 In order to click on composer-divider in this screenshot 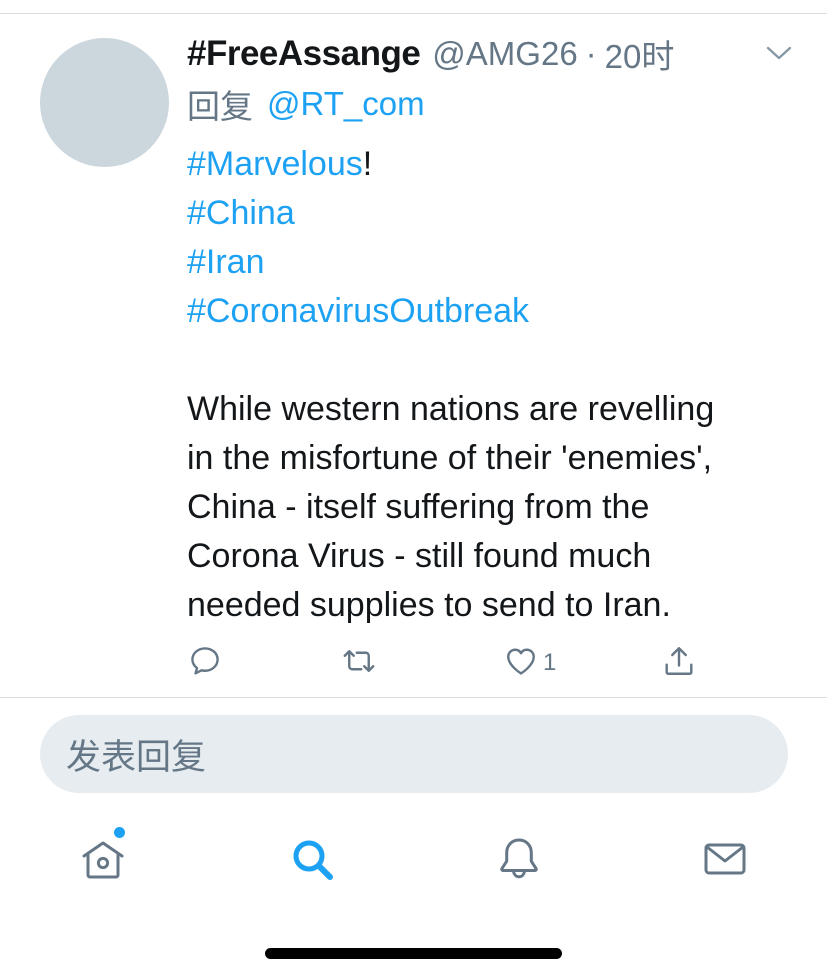, I will do `click(413, 697)`.